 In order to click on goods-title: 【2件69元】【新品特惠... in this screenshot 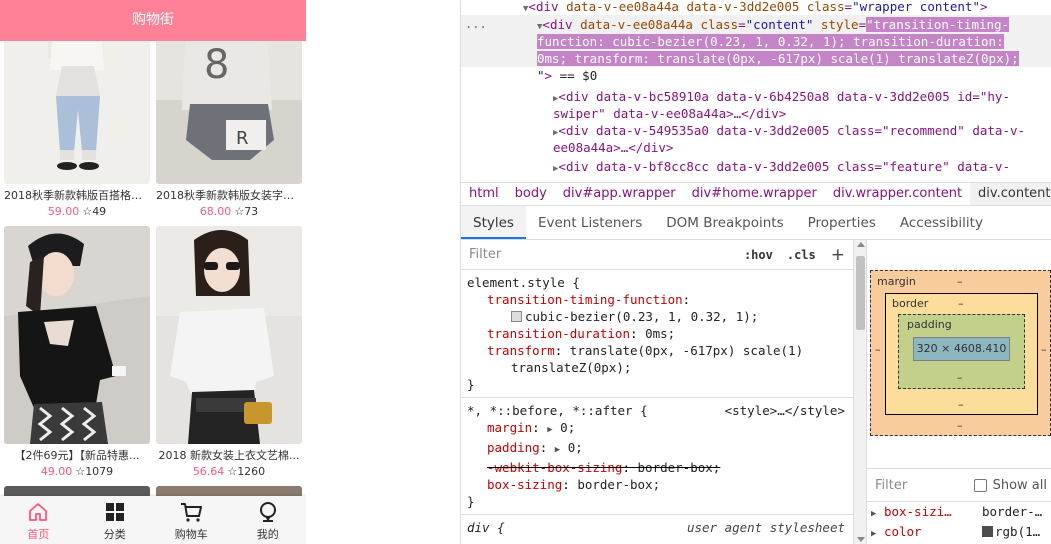, I will do `click(77, 455)`.